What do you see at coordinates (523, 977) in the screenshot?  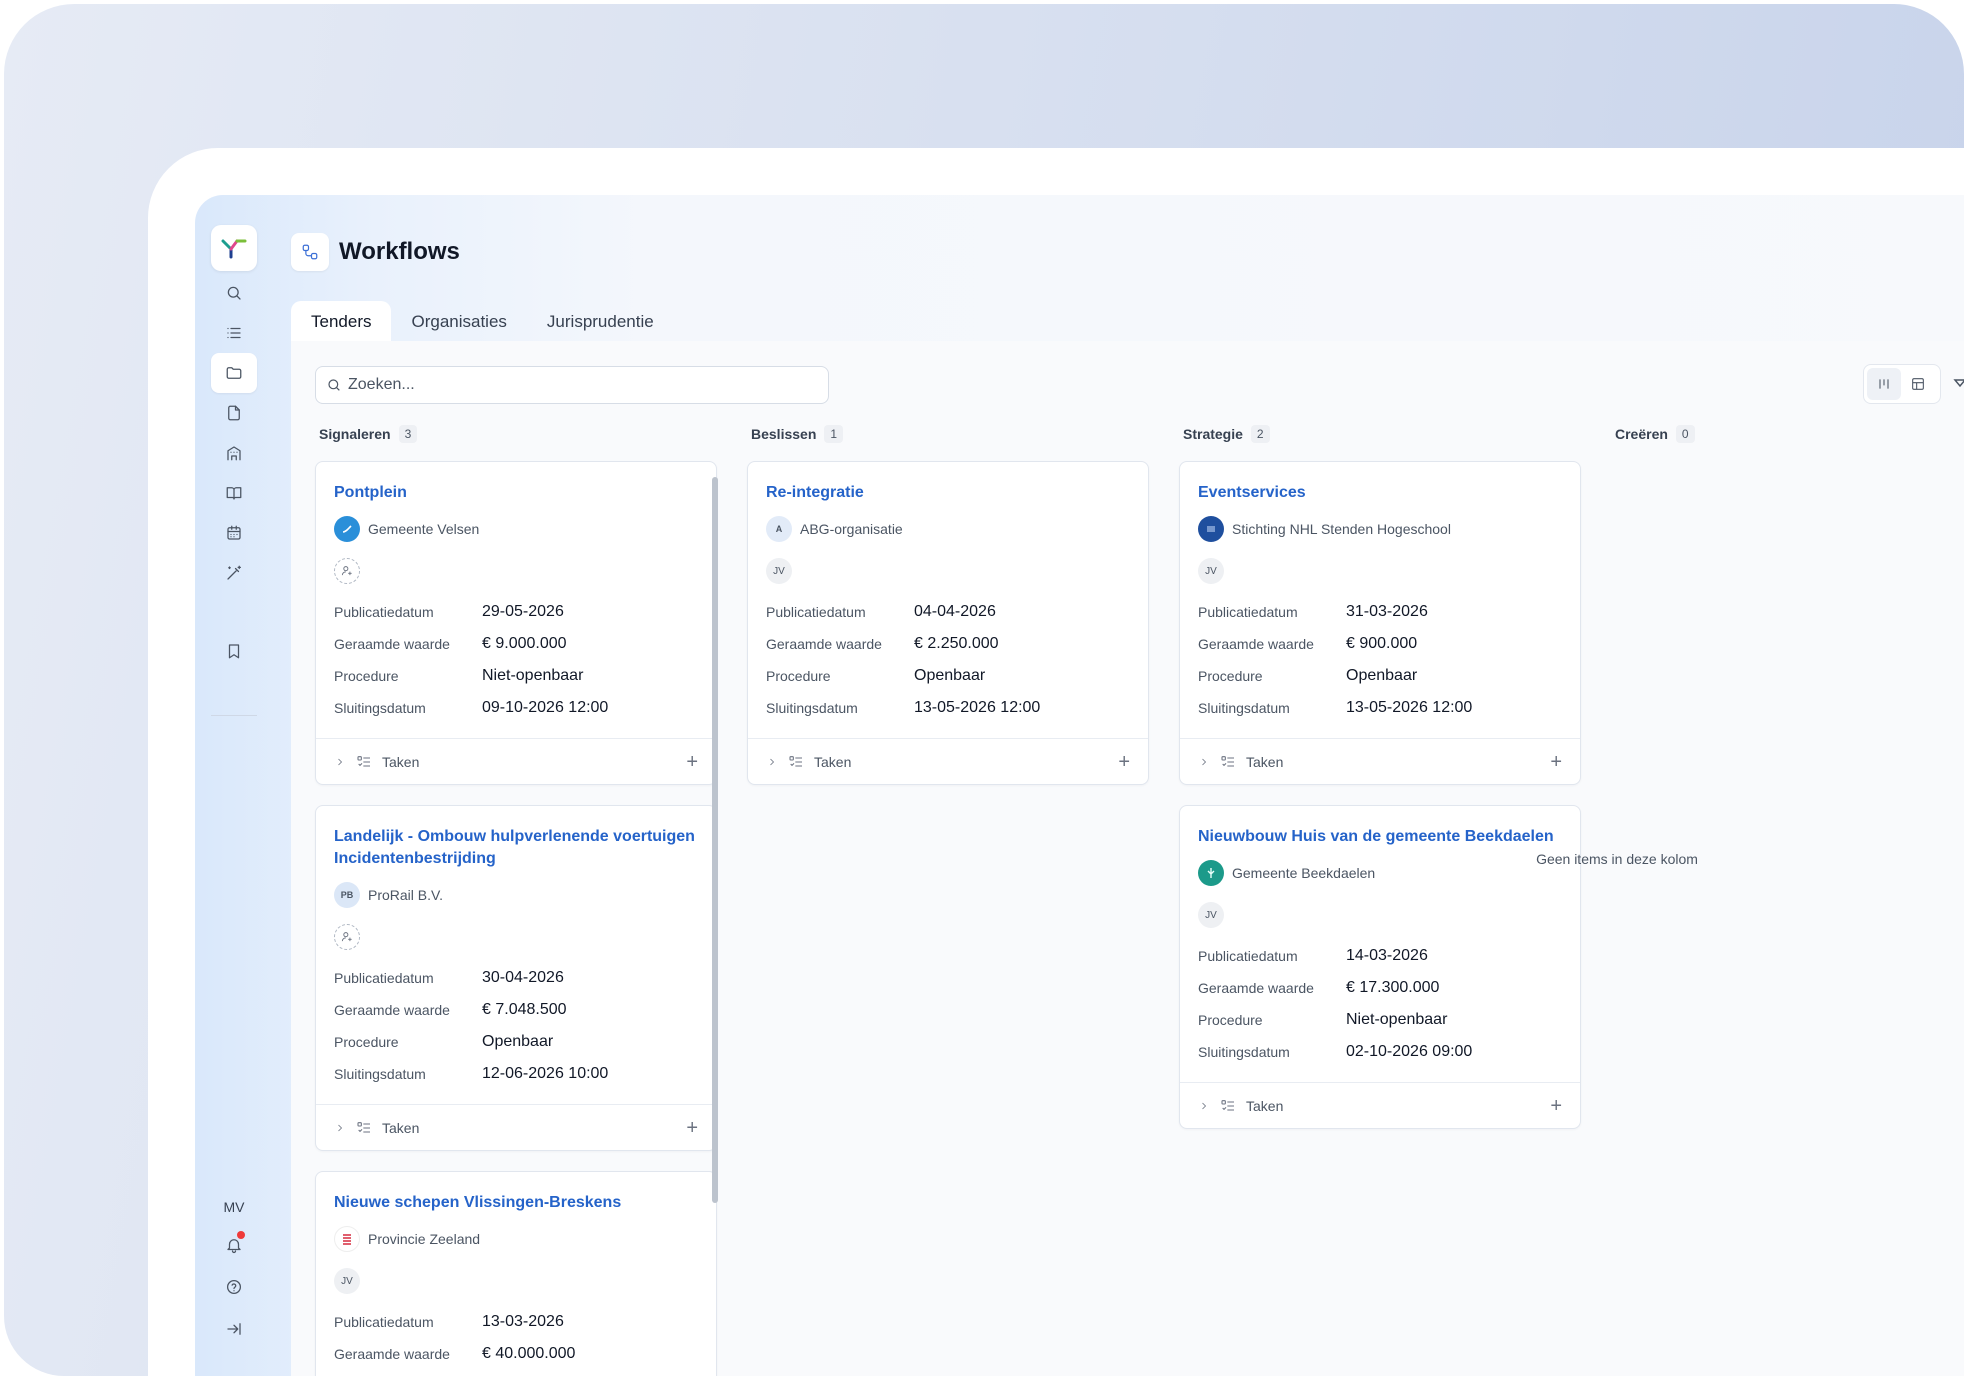 I see `field-value: 30-04-2026` at bounding box center [523, 977].